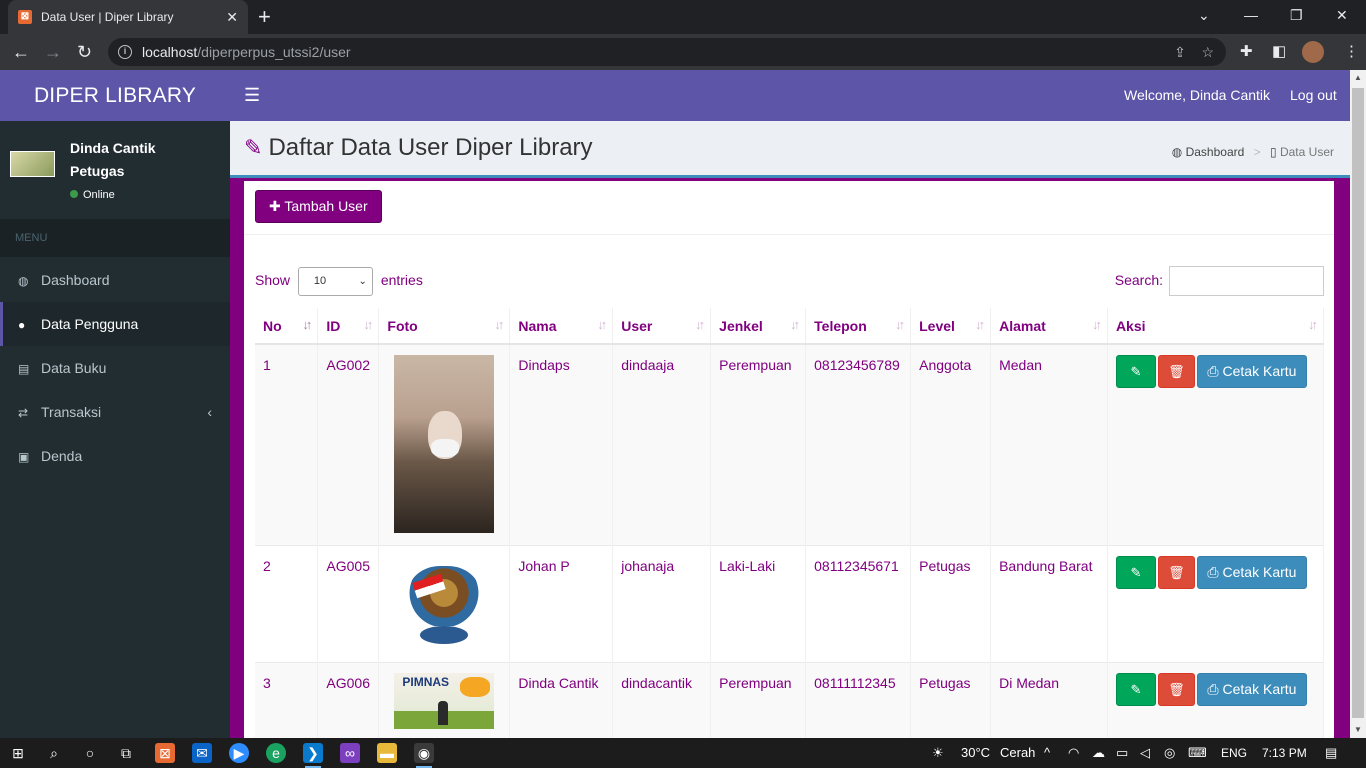 This screenshot has width=1366, height=768. Describe the element at coordinates (1047, 753) in the screenshot. I see `chevron-up-icon: ^` at that location.